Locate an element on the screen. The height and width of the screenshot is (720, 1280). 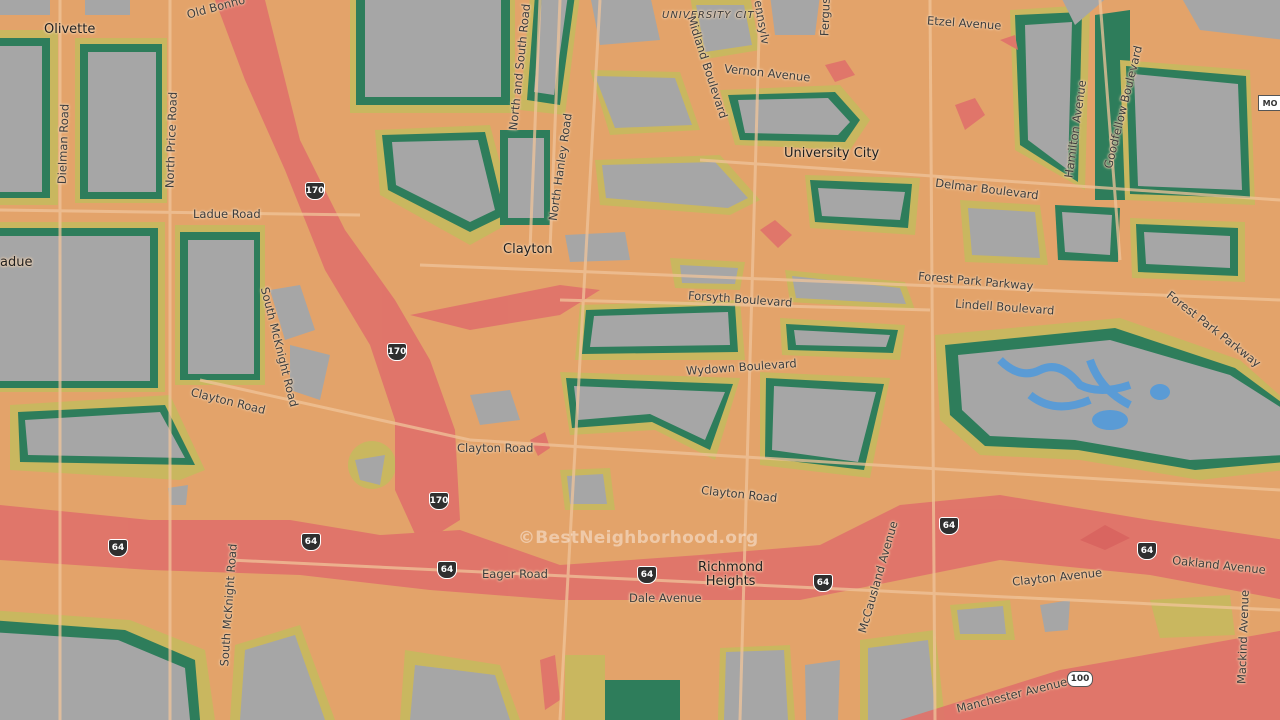
block-north-south-road is located at coordinates (432, 56).